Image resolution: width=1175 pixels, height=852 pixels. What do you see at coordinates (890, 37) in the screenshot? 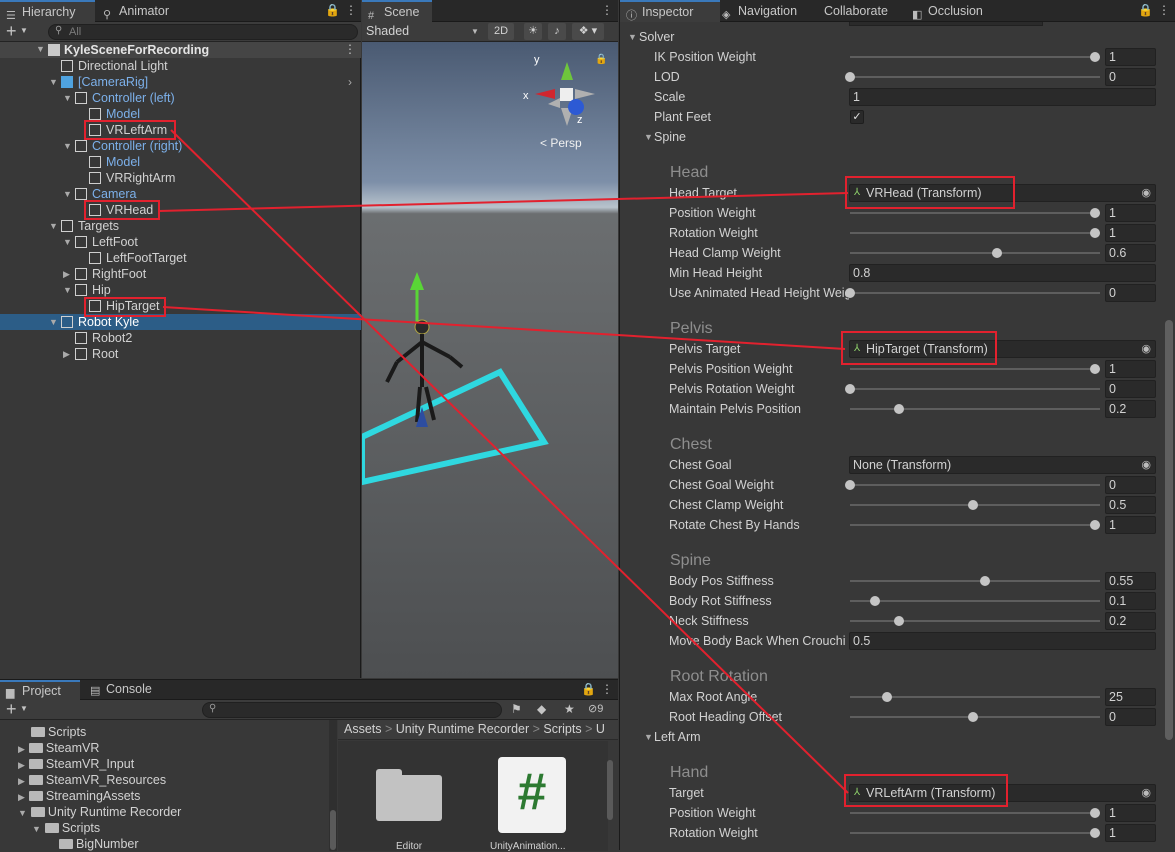
I see `solver-foldout: ▼ Solver` at bounding box center [890, 37].